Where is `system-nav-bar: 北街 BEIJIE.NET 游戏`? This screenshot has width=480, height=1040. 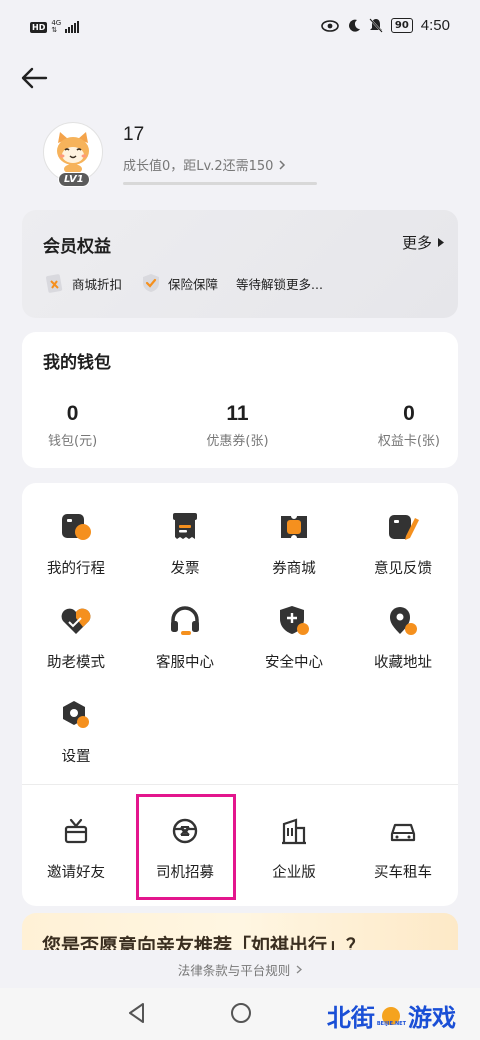
system-nav-bar: 北街 BEIJIE.NET 游戏 is located at coordinates (240, 1014).